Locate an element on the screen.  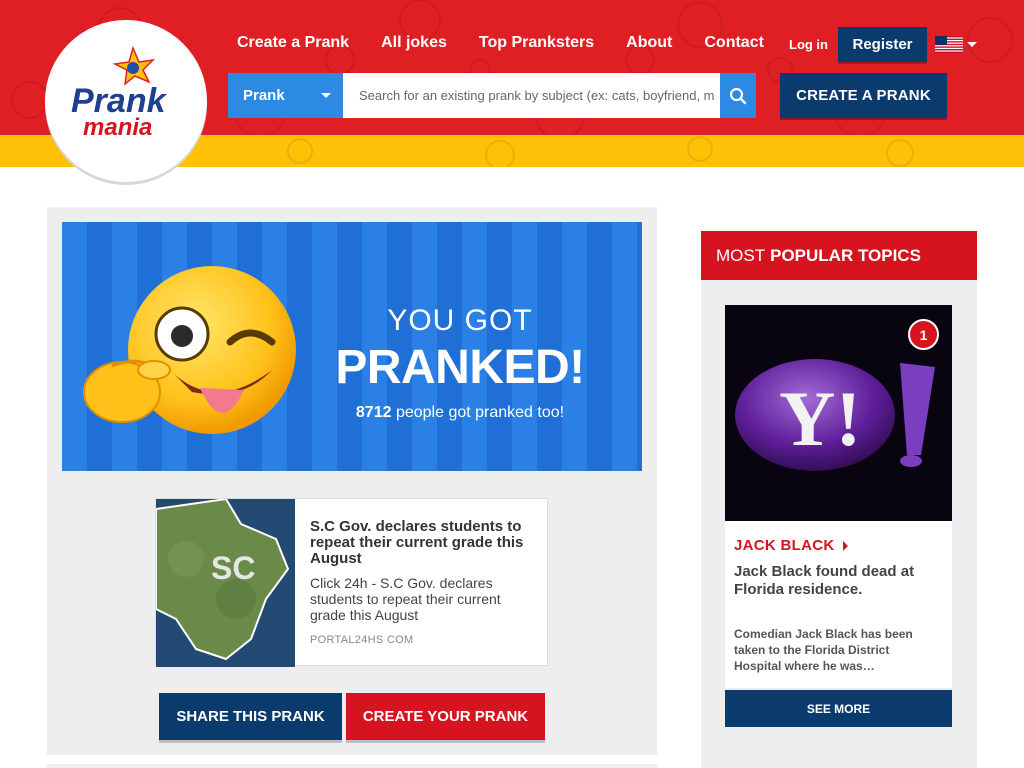
search-bar: Prank is located at coordinates (492, 95).